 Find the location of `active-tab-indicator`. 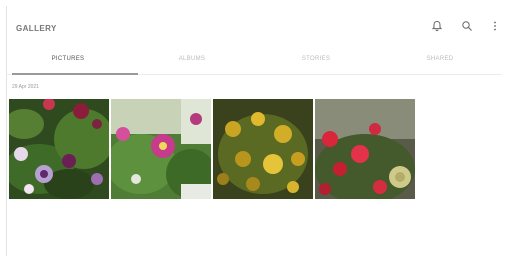

active-tab-indicator is located at coordinates (75, 74).